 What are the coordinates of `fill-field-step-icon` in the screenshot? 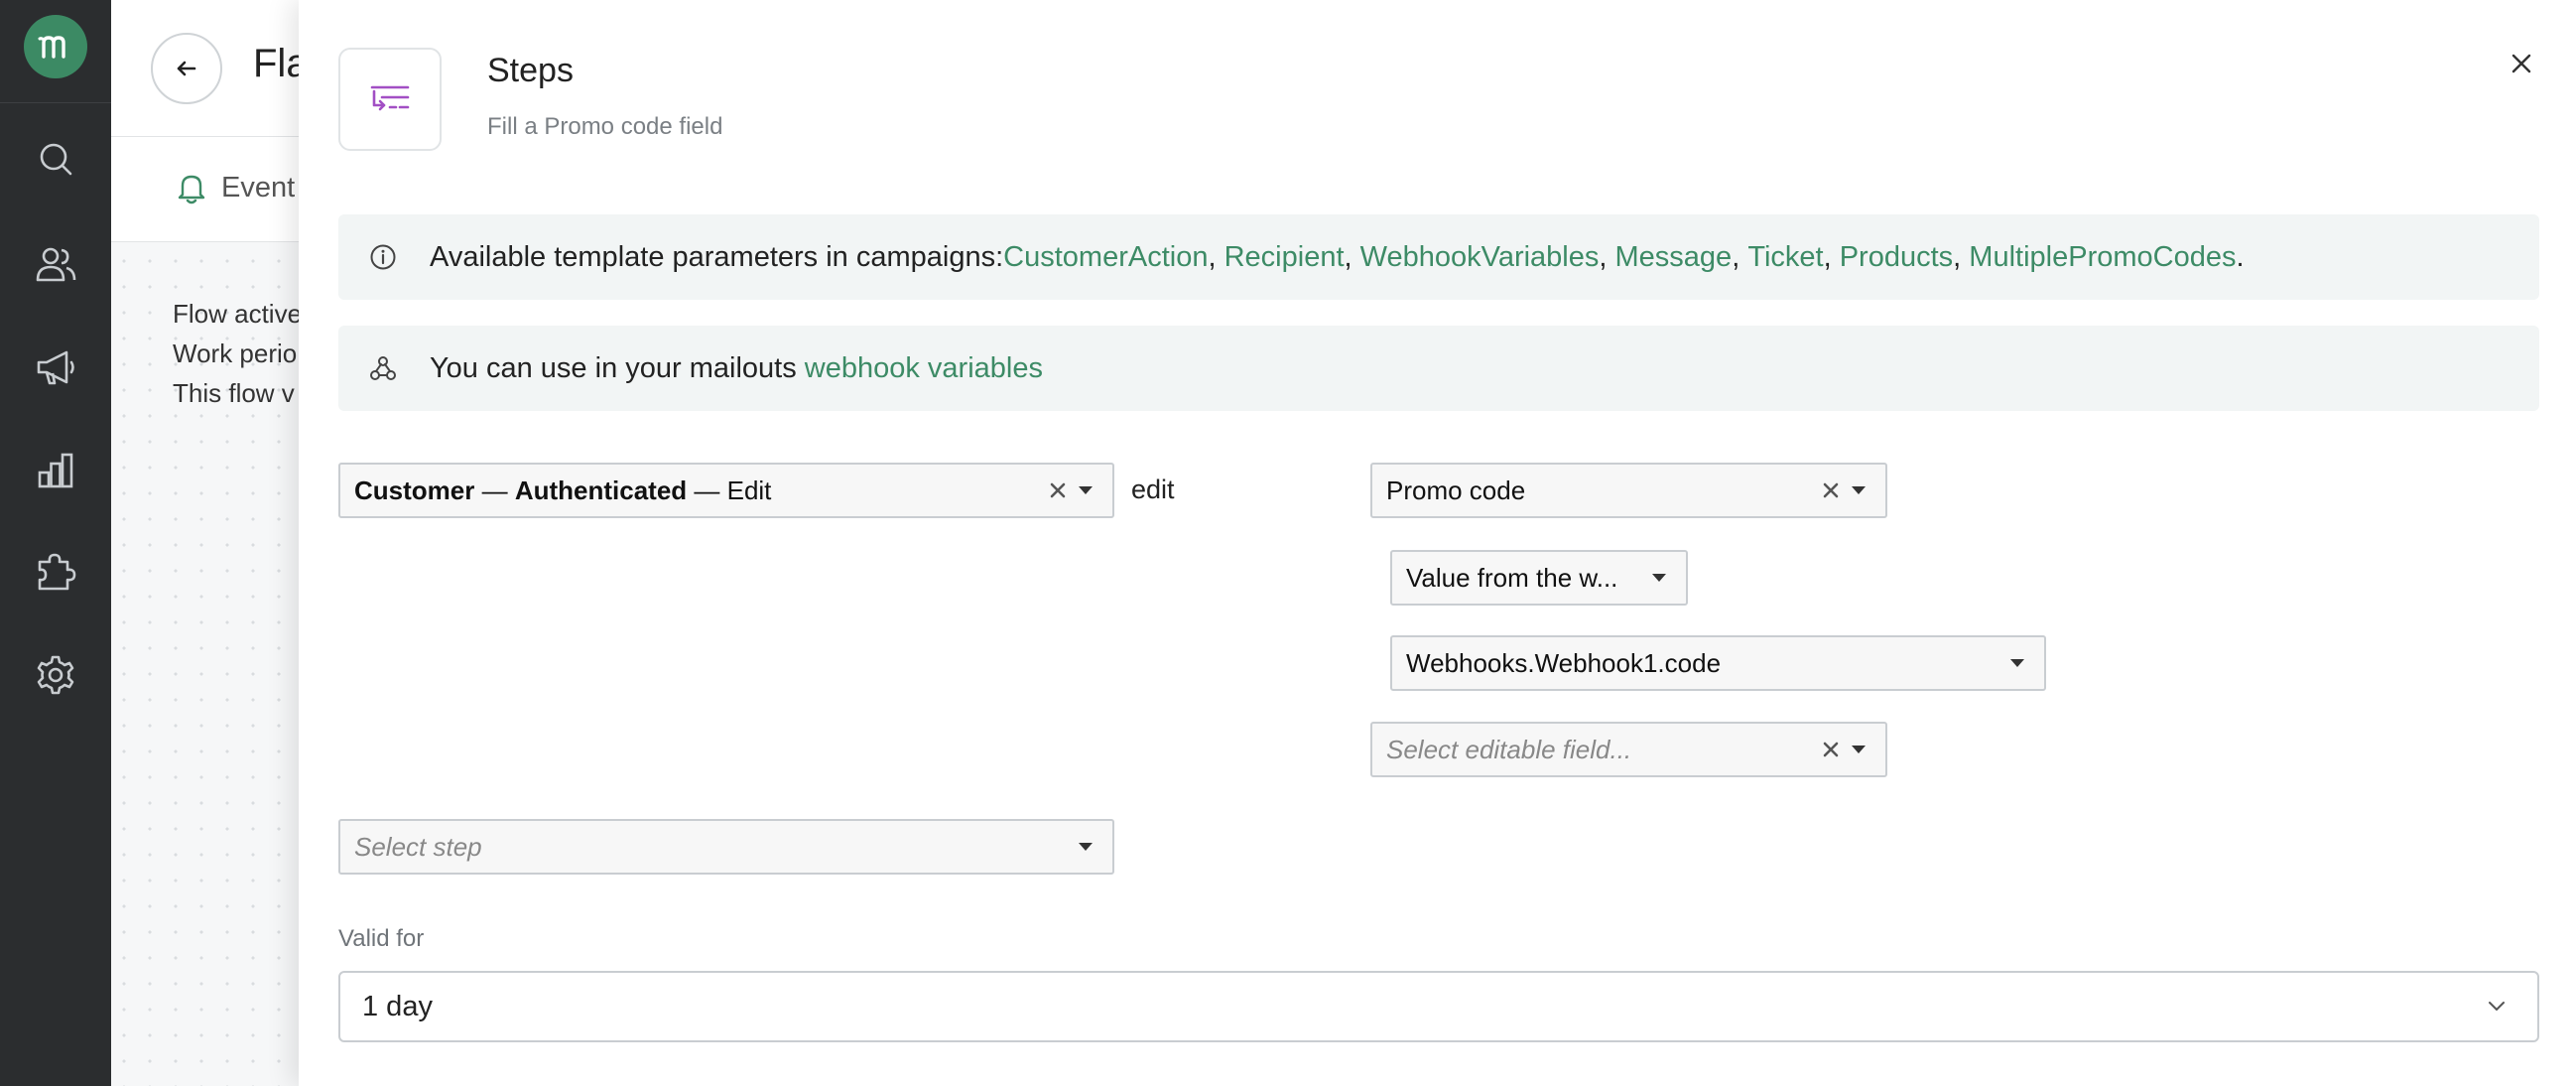 It's located at (390, 98).